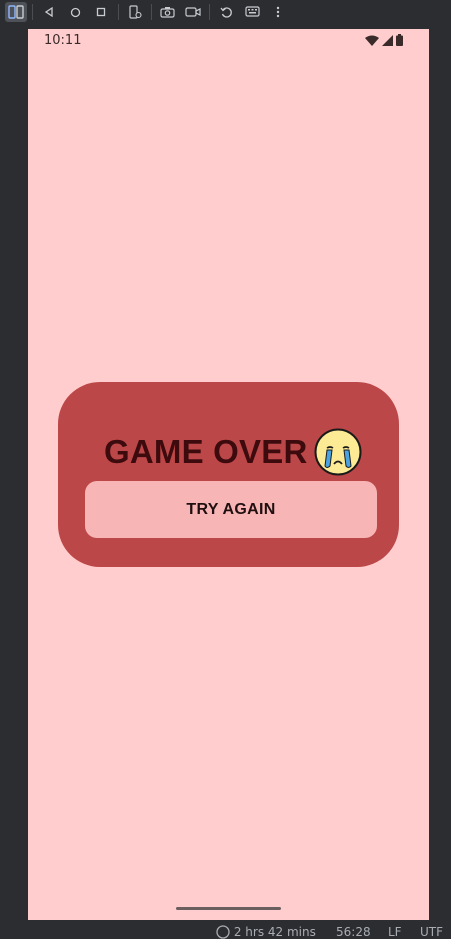 Image resolution: width=451 pixels, height=939 pixels. Describe the element at coordinates (193, 12) in the screenshot. I see `screen-record-icon` at that location.